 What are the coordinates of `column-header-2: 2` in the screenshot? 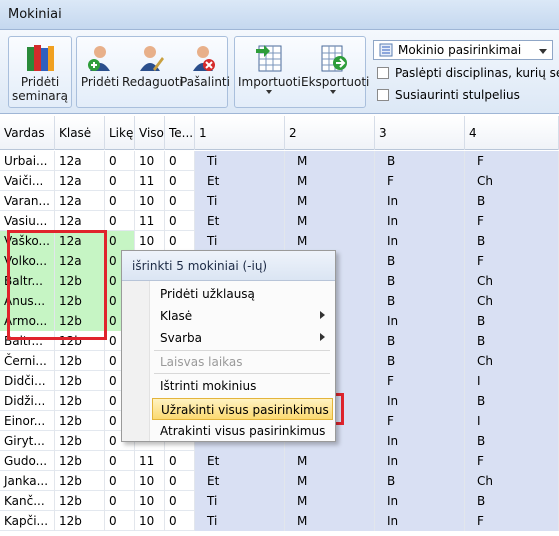 It's located at (330, 133).